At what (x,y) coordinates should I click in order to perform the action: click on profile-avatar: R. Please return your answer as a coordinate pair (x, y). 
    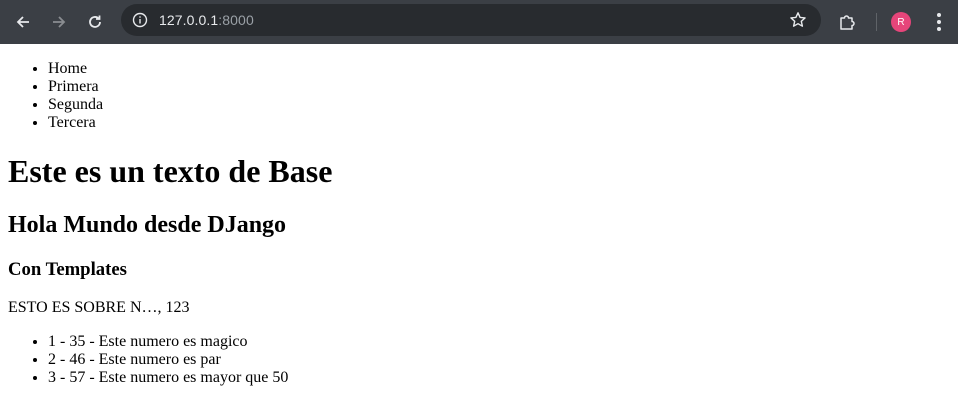
    Looking at the image, I should click on (901, 22).